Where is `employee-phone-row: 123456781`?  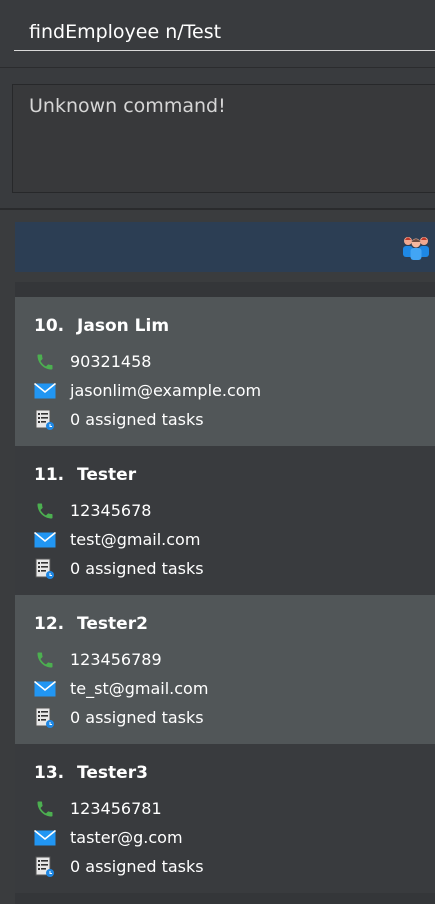 employee-phone-row: 123456781 is located at coordinates (234, 808).